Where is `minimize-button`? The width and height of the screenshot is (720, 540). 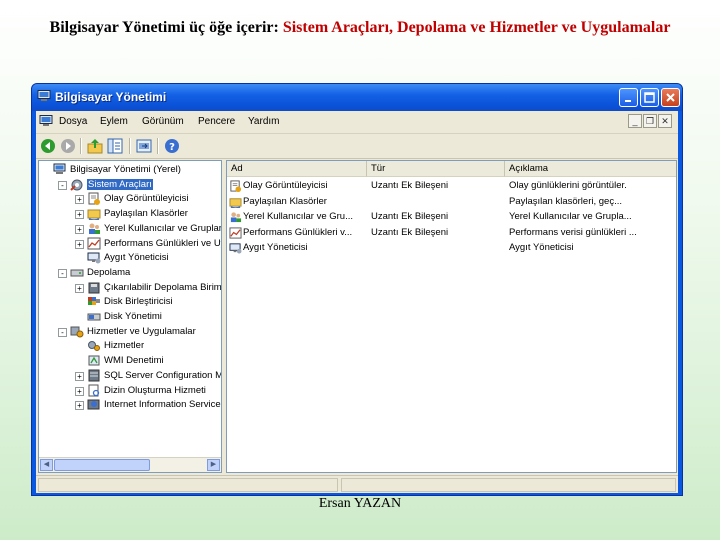 minimize-button is located at coordinates (628, 97).